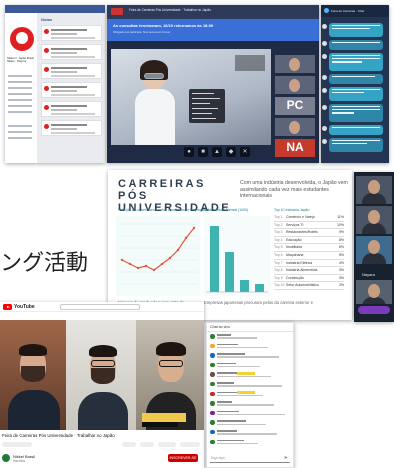 The height and width of the screenshot is (468, 394). I want to click on table-row: Top 1 Comércio e Varejo 11%, so click(309, 218).